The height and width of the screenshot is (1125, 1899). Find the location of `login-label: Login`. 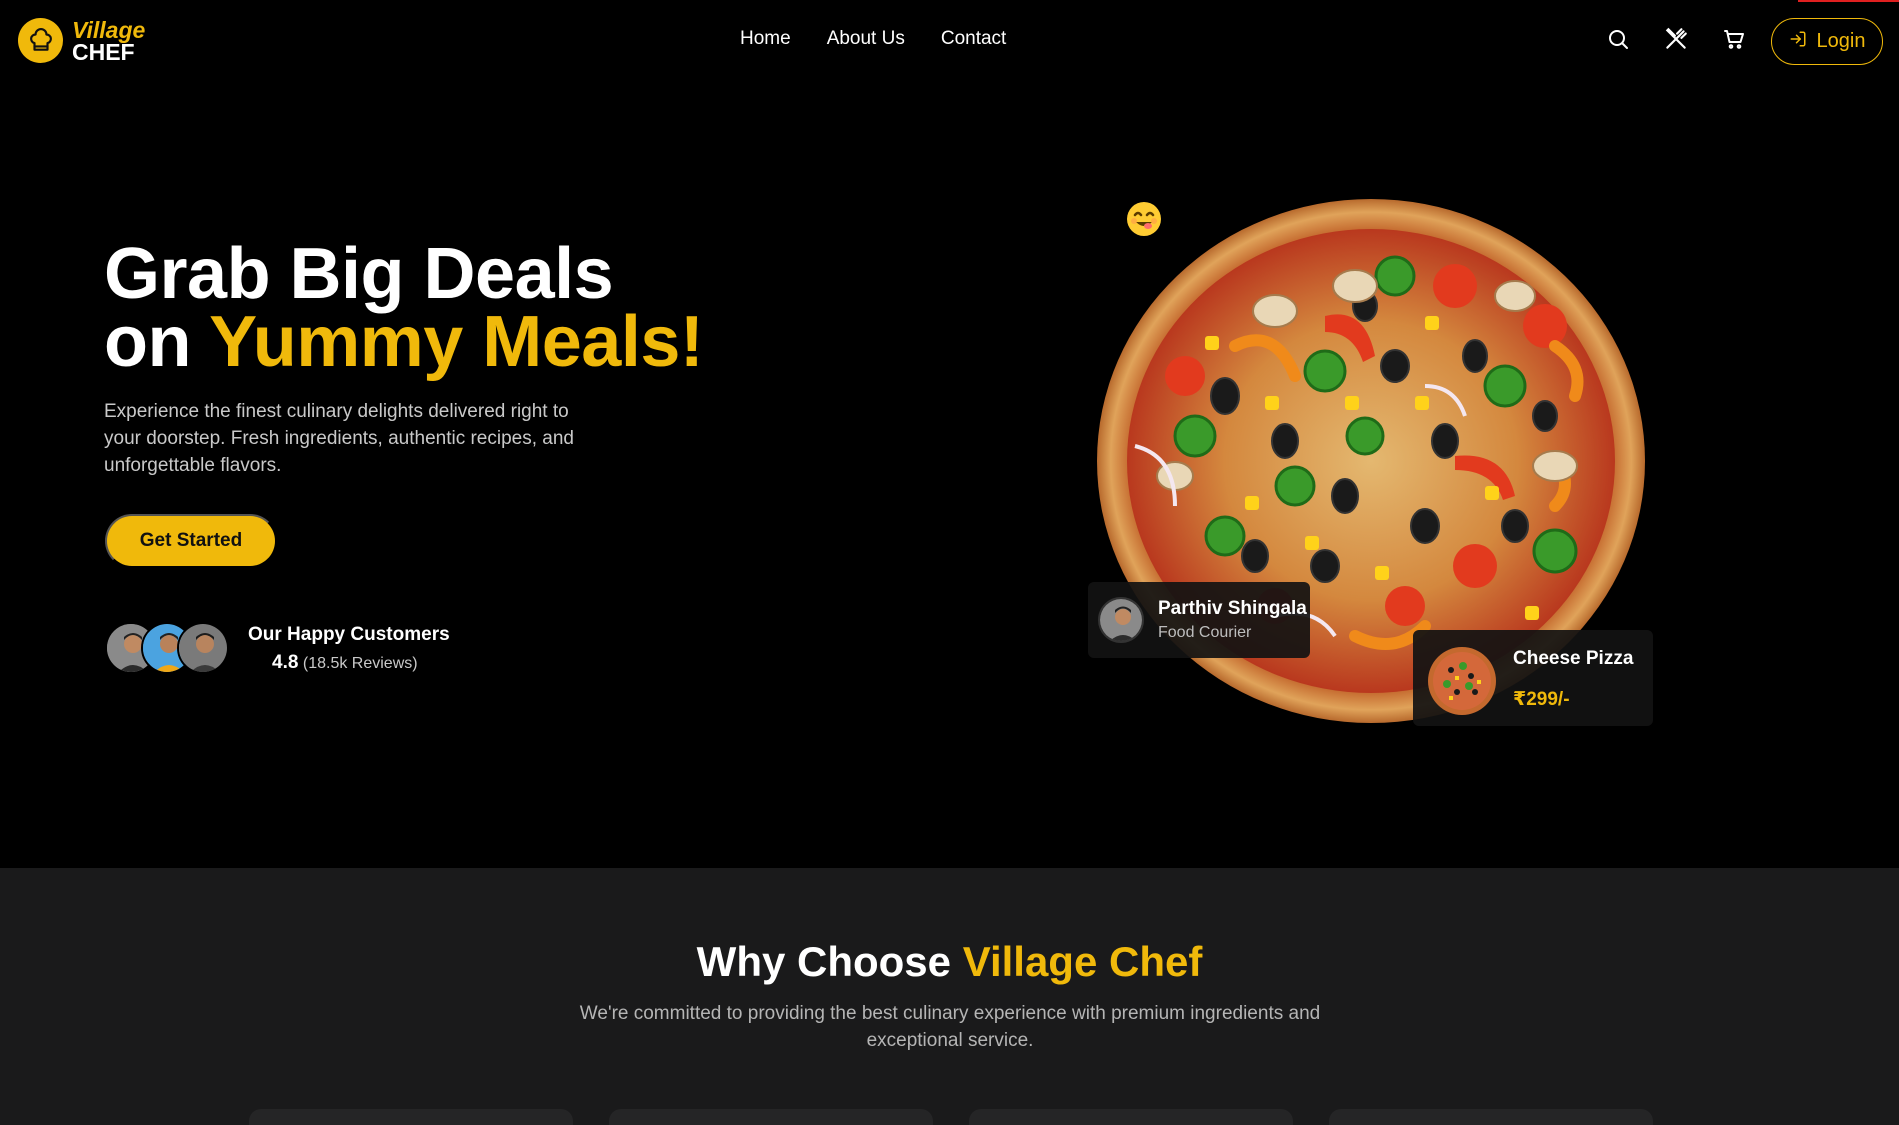

login-label: Login is located at coordinates (1841, 41).